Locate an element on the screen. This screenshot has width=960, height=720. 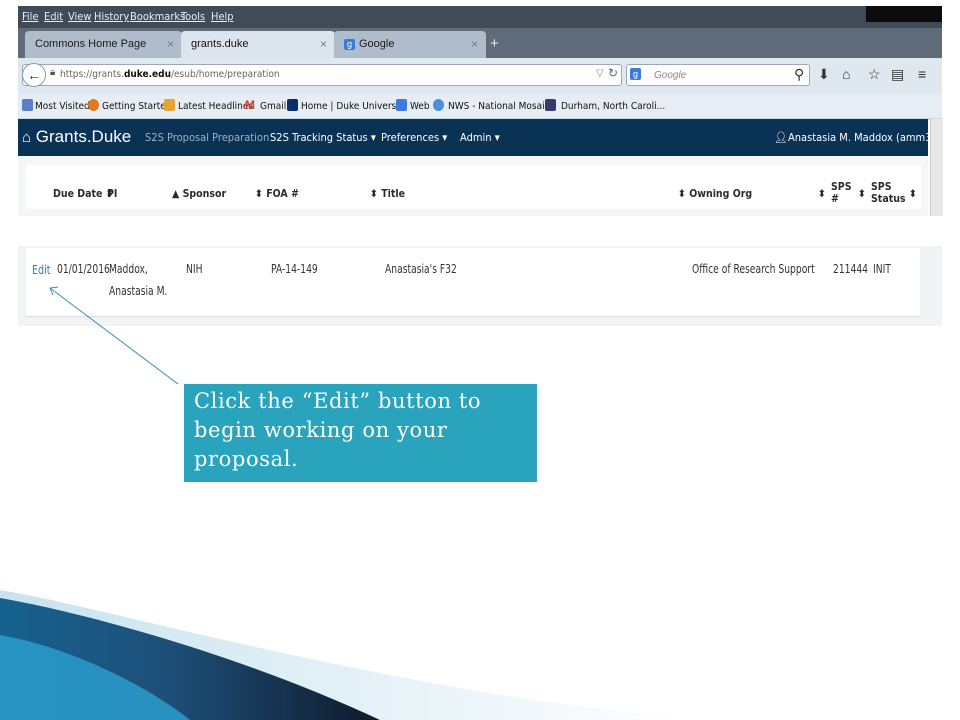
decorative-swoosh is located at coordinates (350, 655).